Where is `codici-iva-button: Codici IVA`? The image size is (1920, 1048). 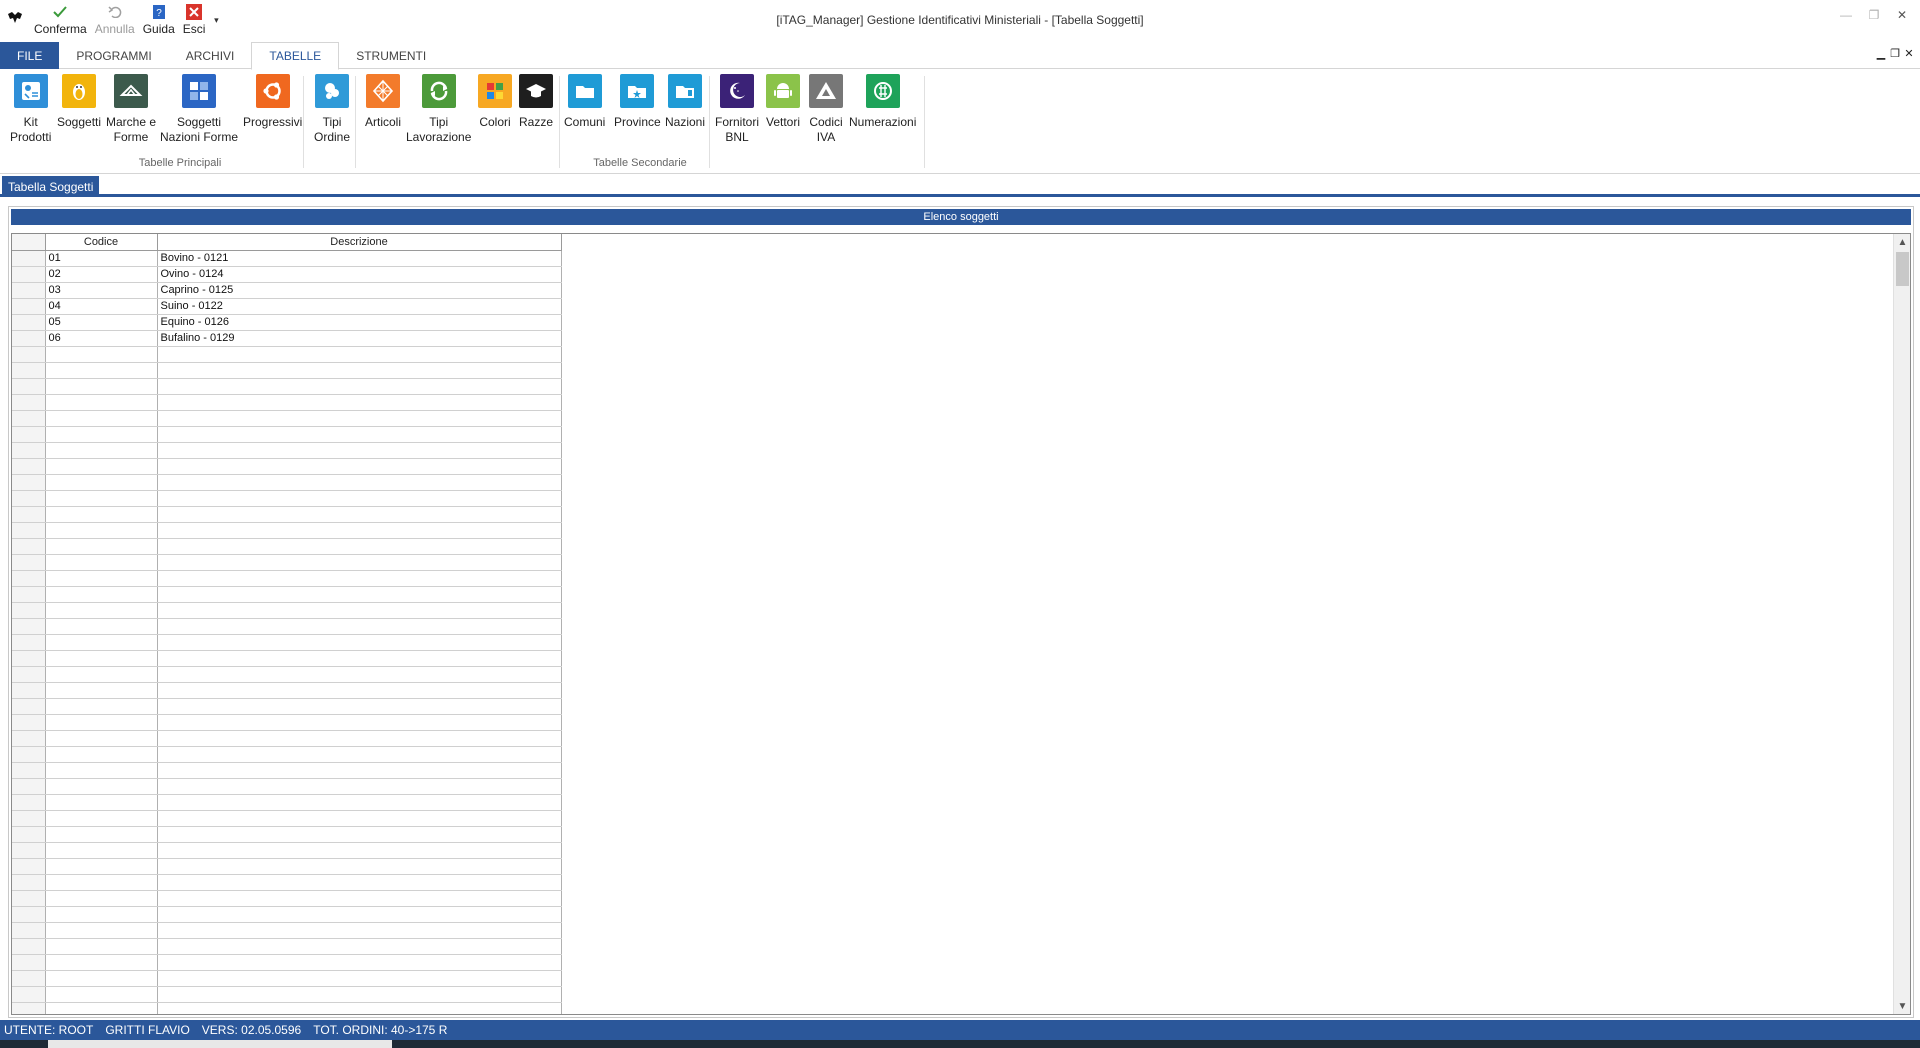
codici-iva-button: Codici IVA is located at coordinates (826, 108).